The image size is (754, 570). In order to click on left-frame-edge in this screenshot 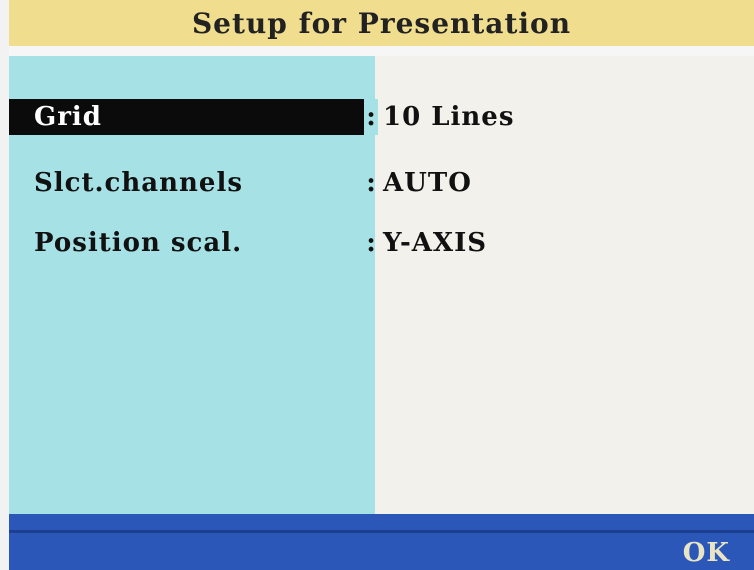, I will do `click(4, 285)`.